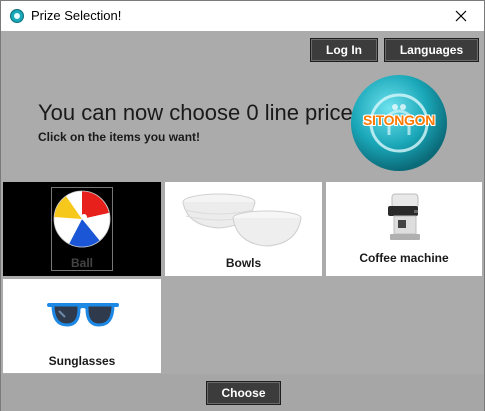 This screenshot has height=411, width=485. I want to click on instruction-text: Click on the items you want!, so click(119, 137).